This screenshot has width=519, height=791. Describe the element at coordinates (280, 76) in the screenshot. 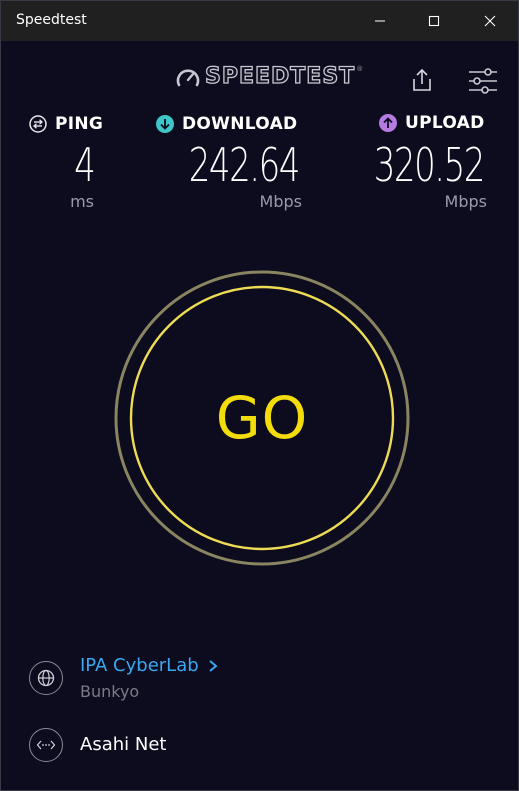

I see `logo-text: SPEEDTEST` at that location.